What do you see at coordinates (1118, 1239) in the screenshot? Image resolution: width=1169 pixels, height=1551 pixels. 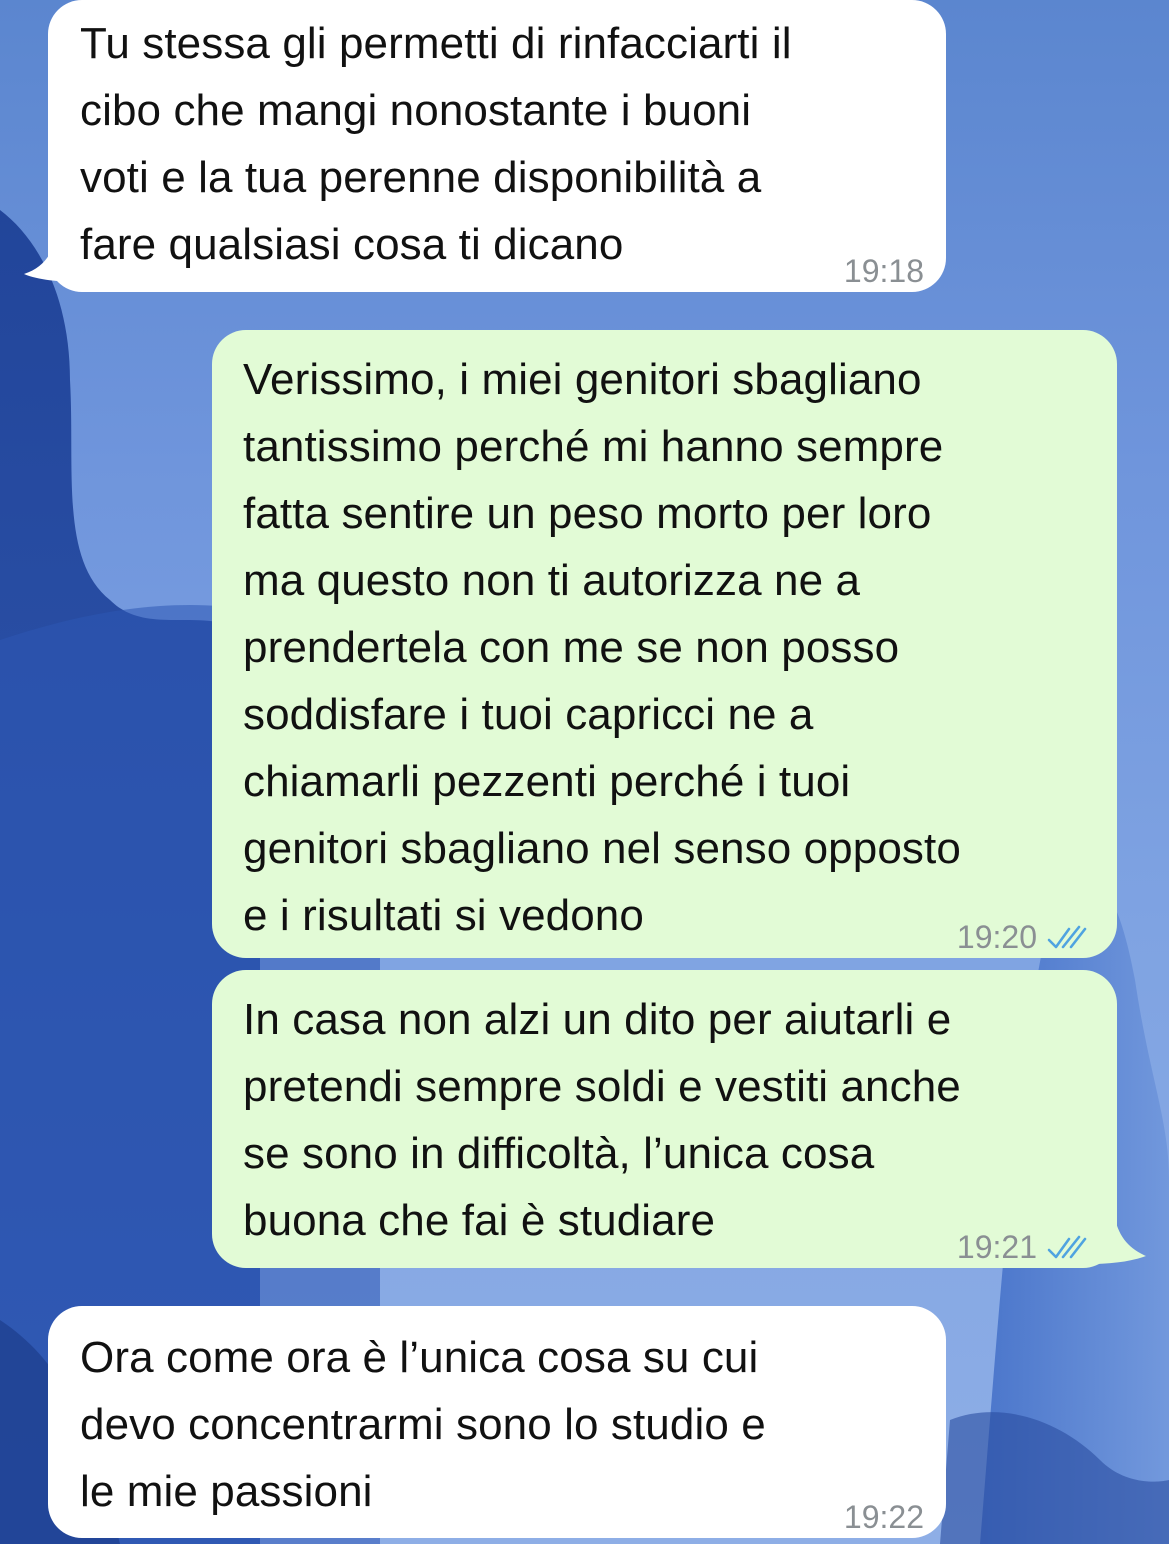 I see `outgoing-bubble-tail` at bounding box center [1118, 1239].